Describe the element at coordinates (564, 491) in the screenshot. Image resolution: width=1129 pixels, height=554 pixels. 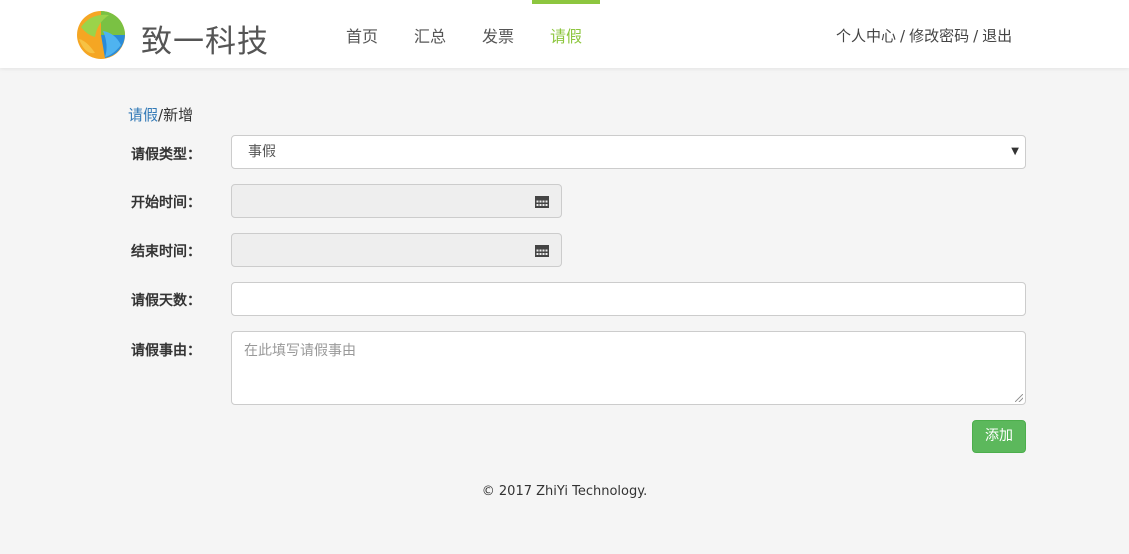
I see `footer-copyright: © 2017 ZhiYi Technology.` at that location.